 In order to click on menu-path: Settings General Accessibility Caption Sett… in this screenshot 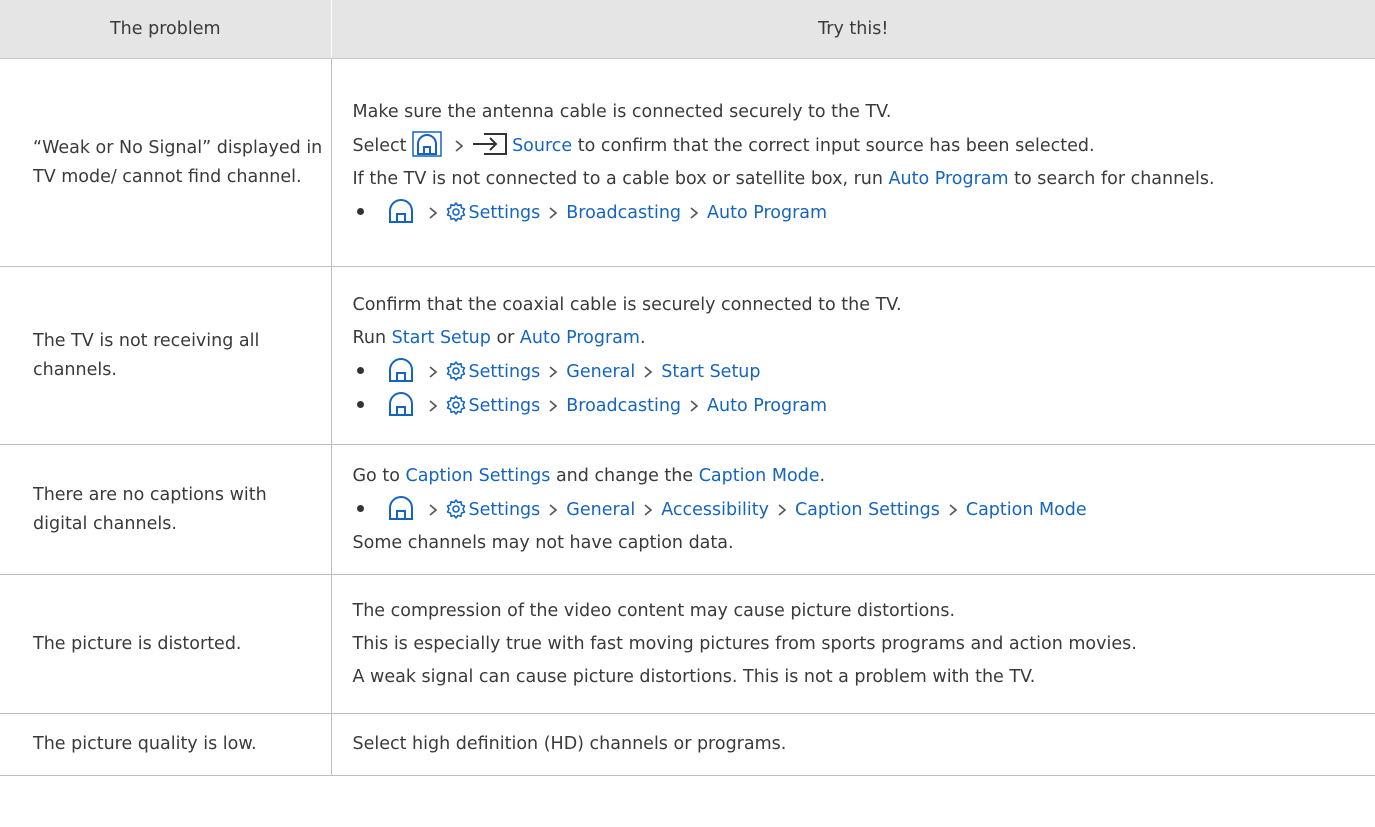, I will do `click(860, 510)`.